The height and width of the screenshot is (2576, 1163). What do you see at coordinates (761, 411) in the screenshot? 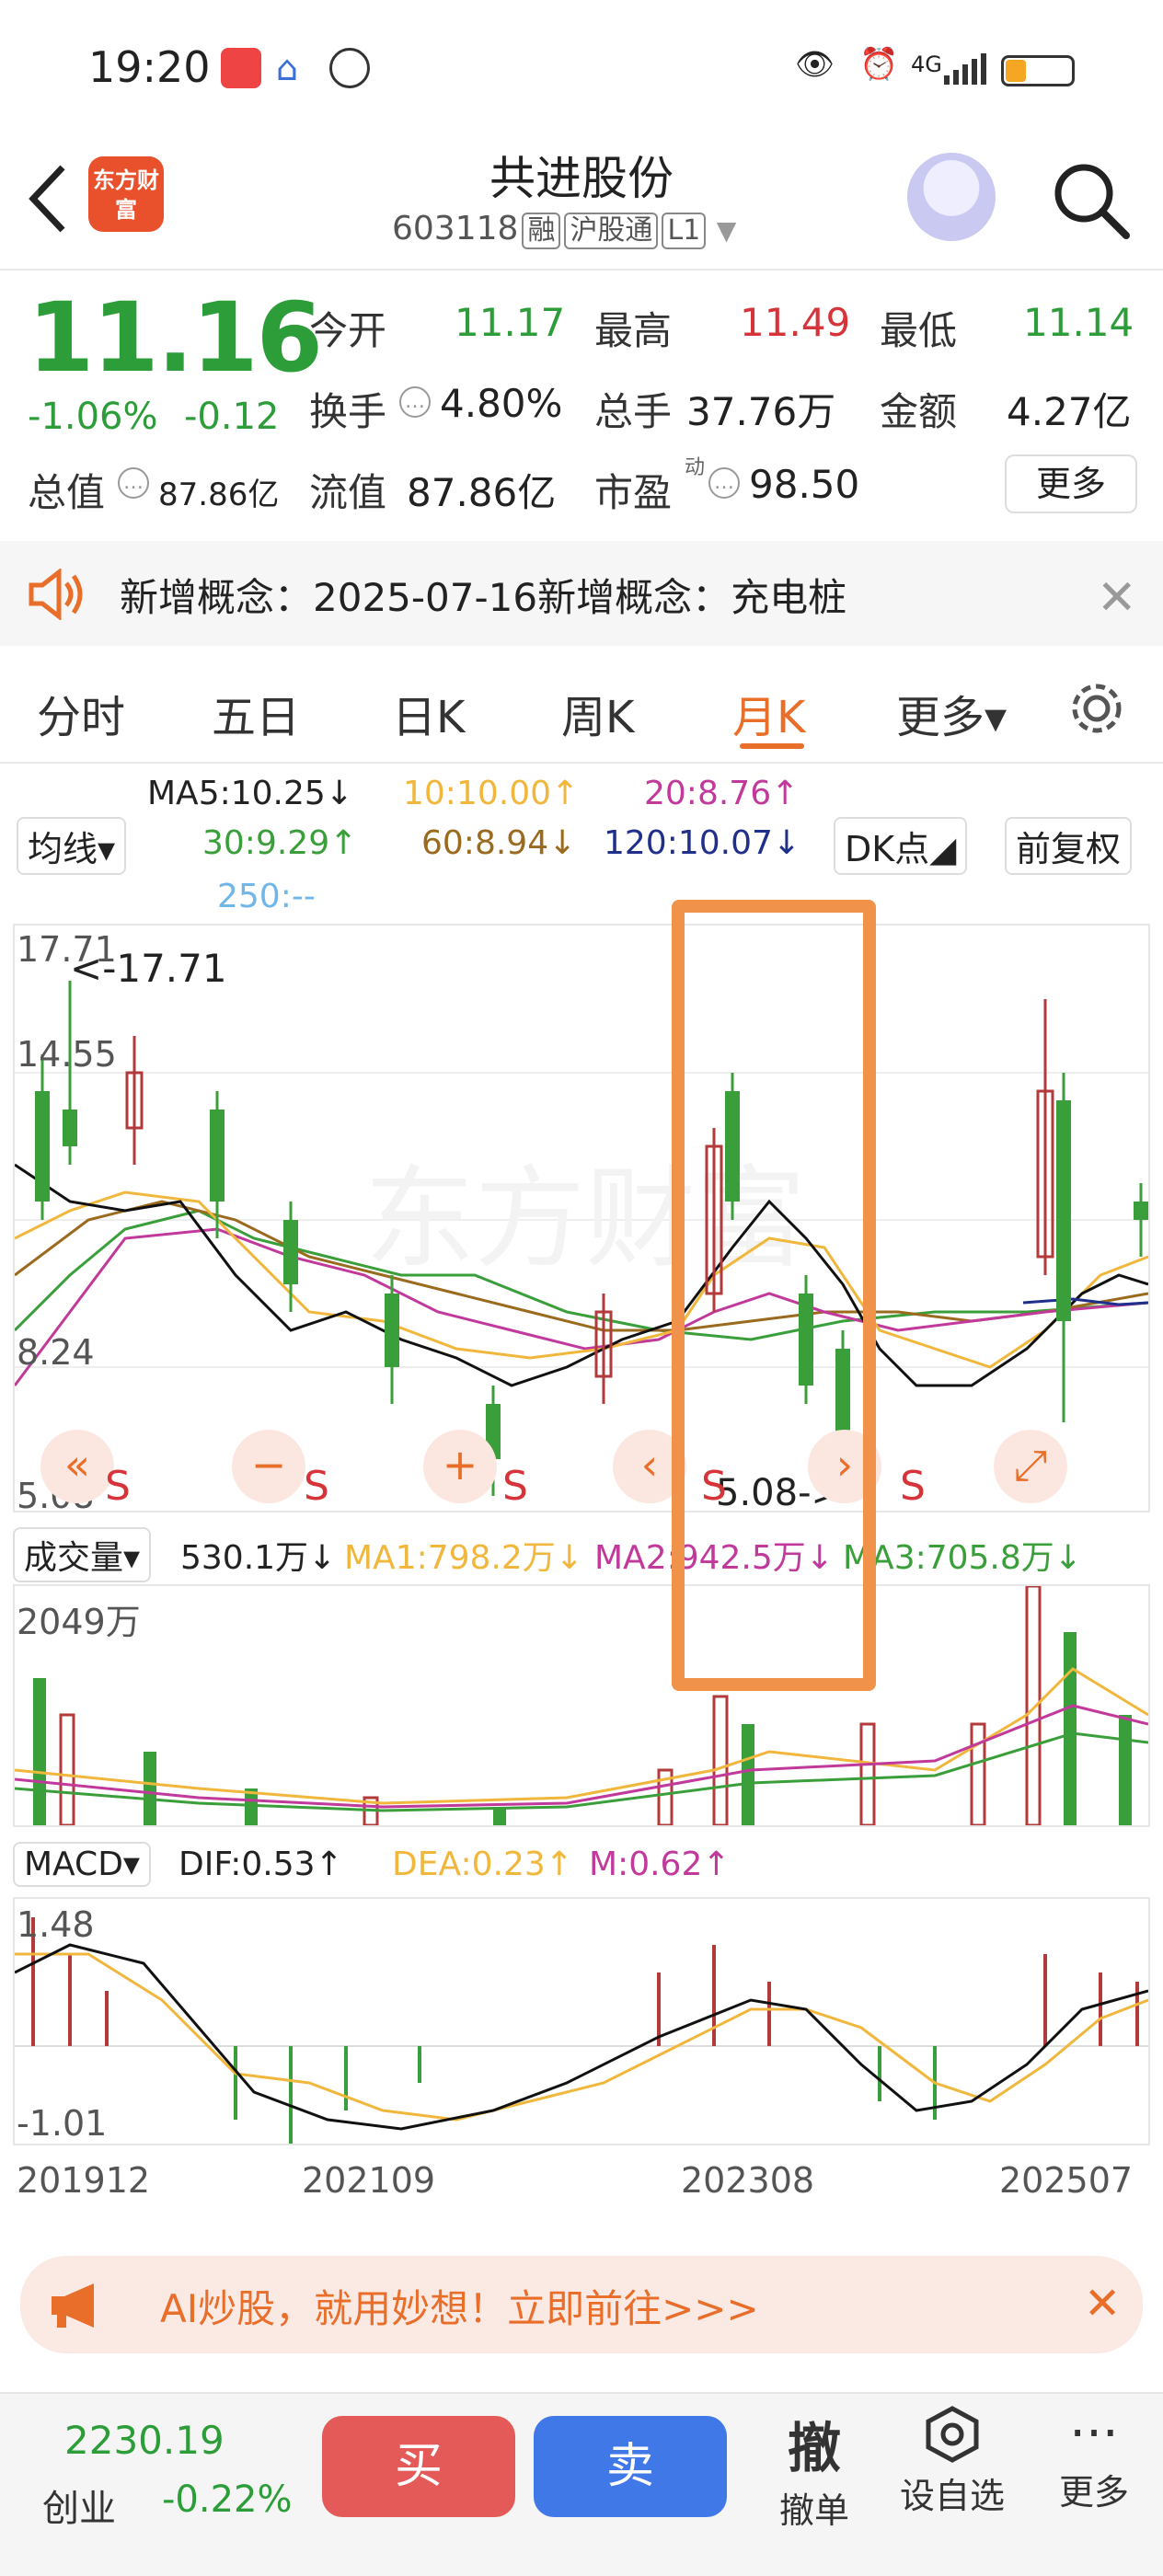
I see `volume-value: 37.76万` at bounding box center [761, 411].